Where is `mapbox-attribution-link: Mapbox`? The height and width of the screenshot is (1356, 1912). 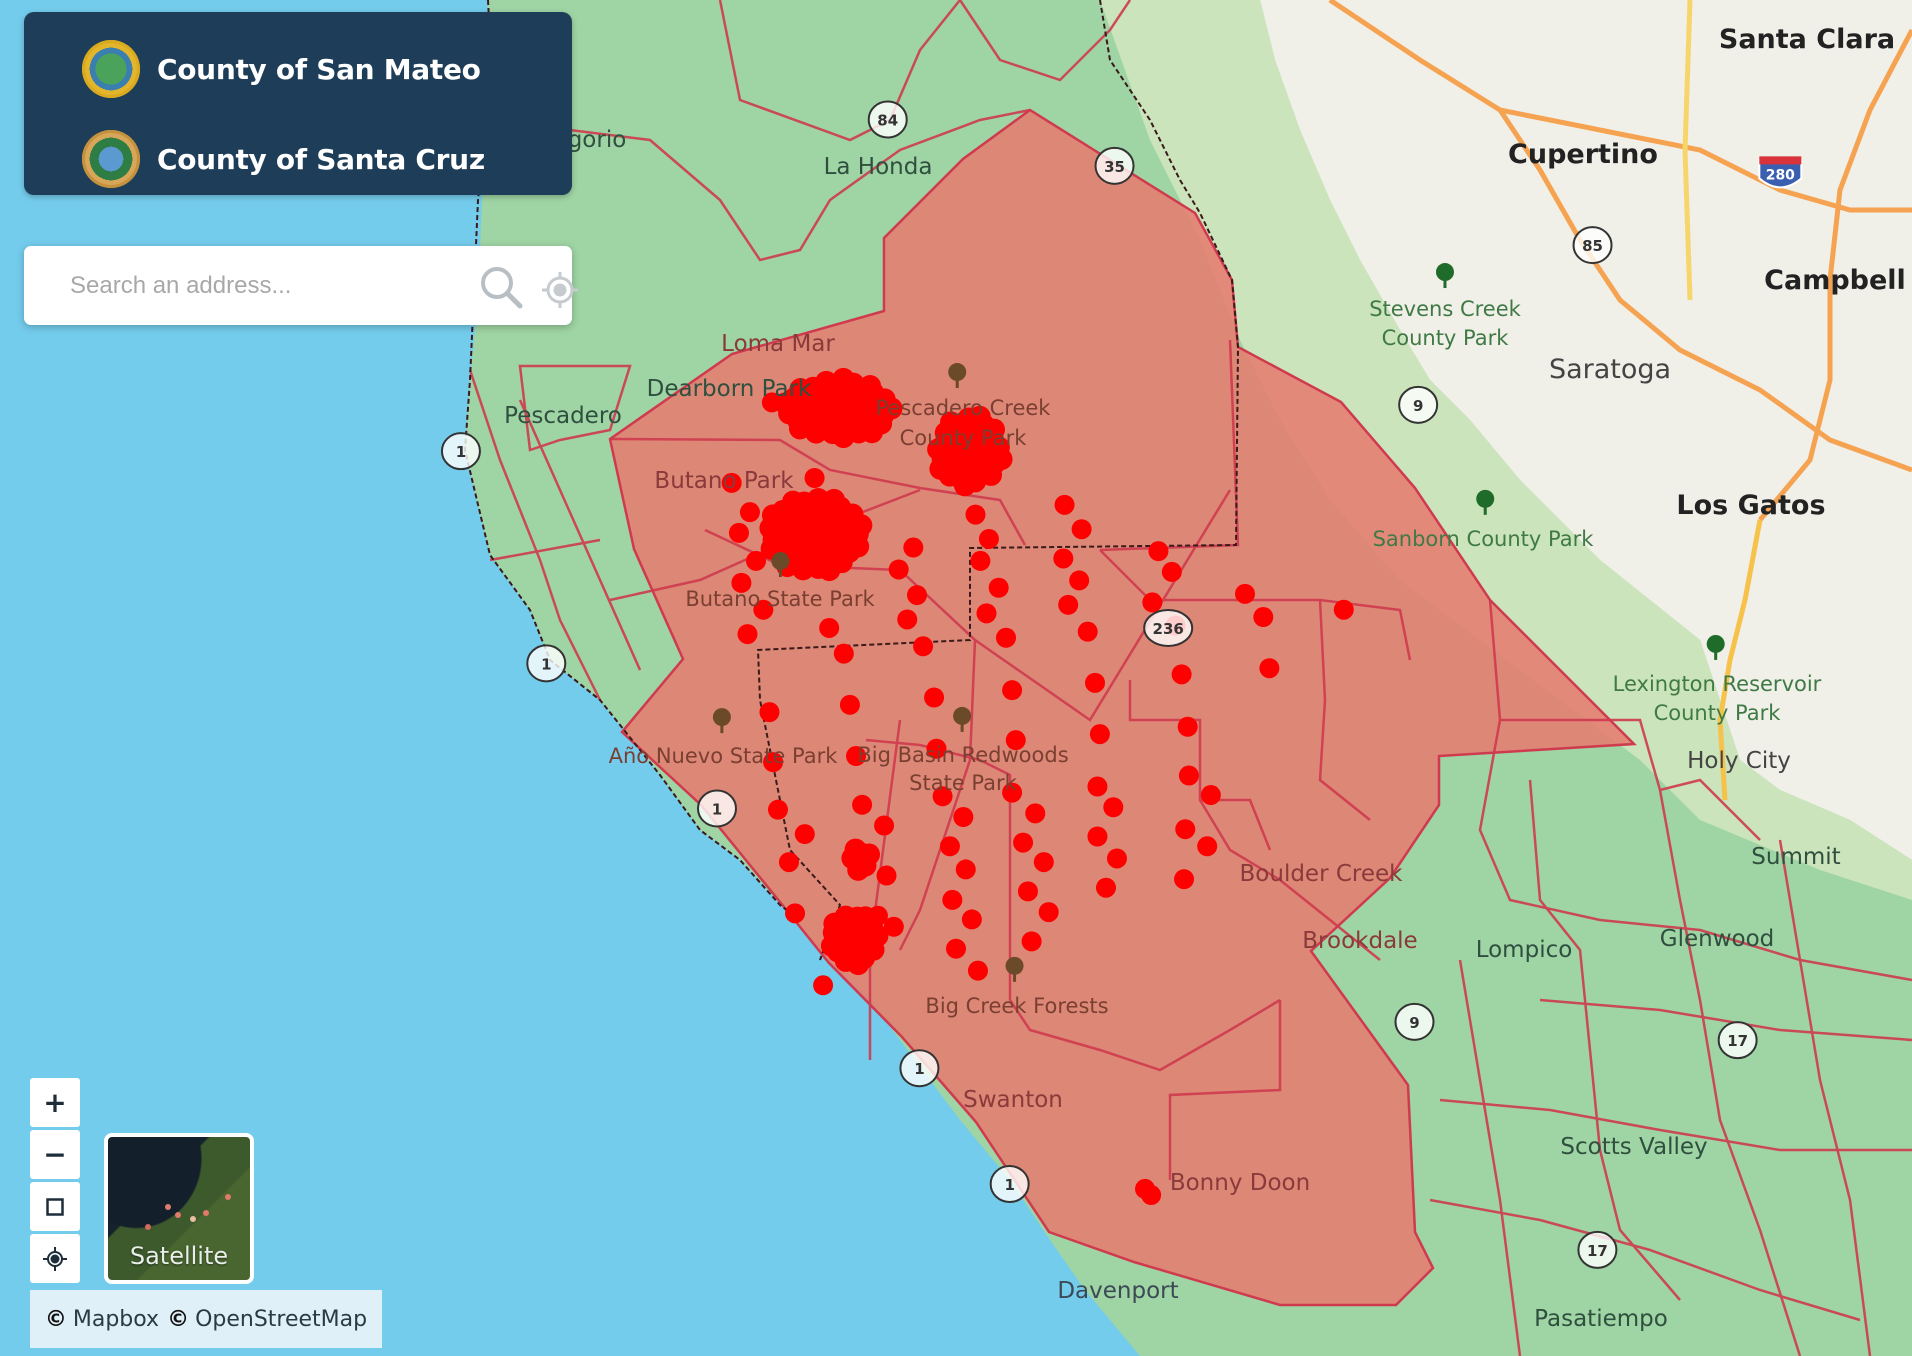 mapbox-attribution-link: Mapbox is located at coordinates (116, 1319).